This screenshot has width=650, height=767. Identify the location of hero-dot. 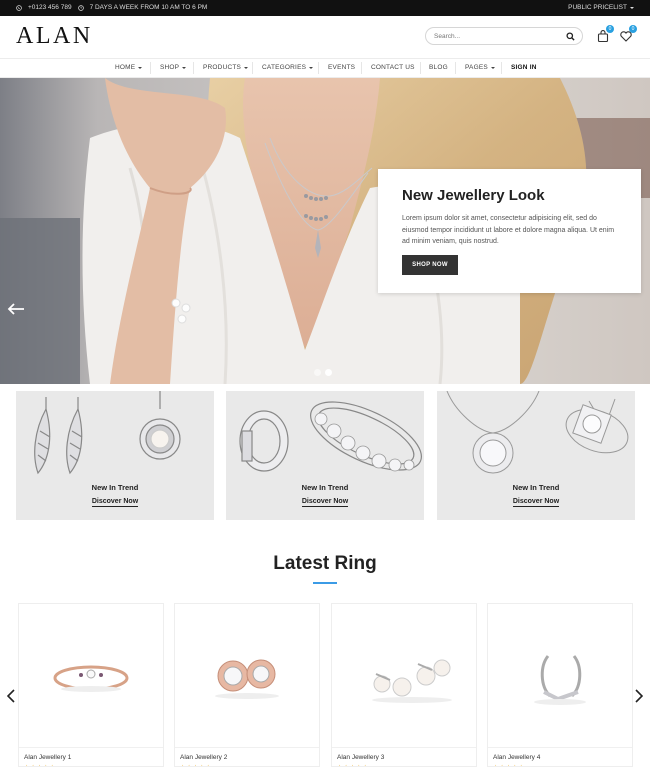
(317, 372).